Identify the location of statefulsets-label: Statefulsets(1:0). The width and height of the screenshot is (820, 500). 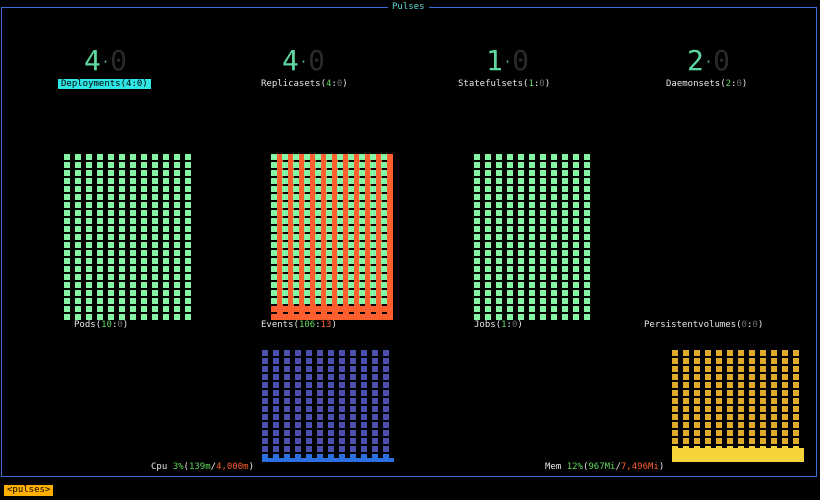
(504, 84).